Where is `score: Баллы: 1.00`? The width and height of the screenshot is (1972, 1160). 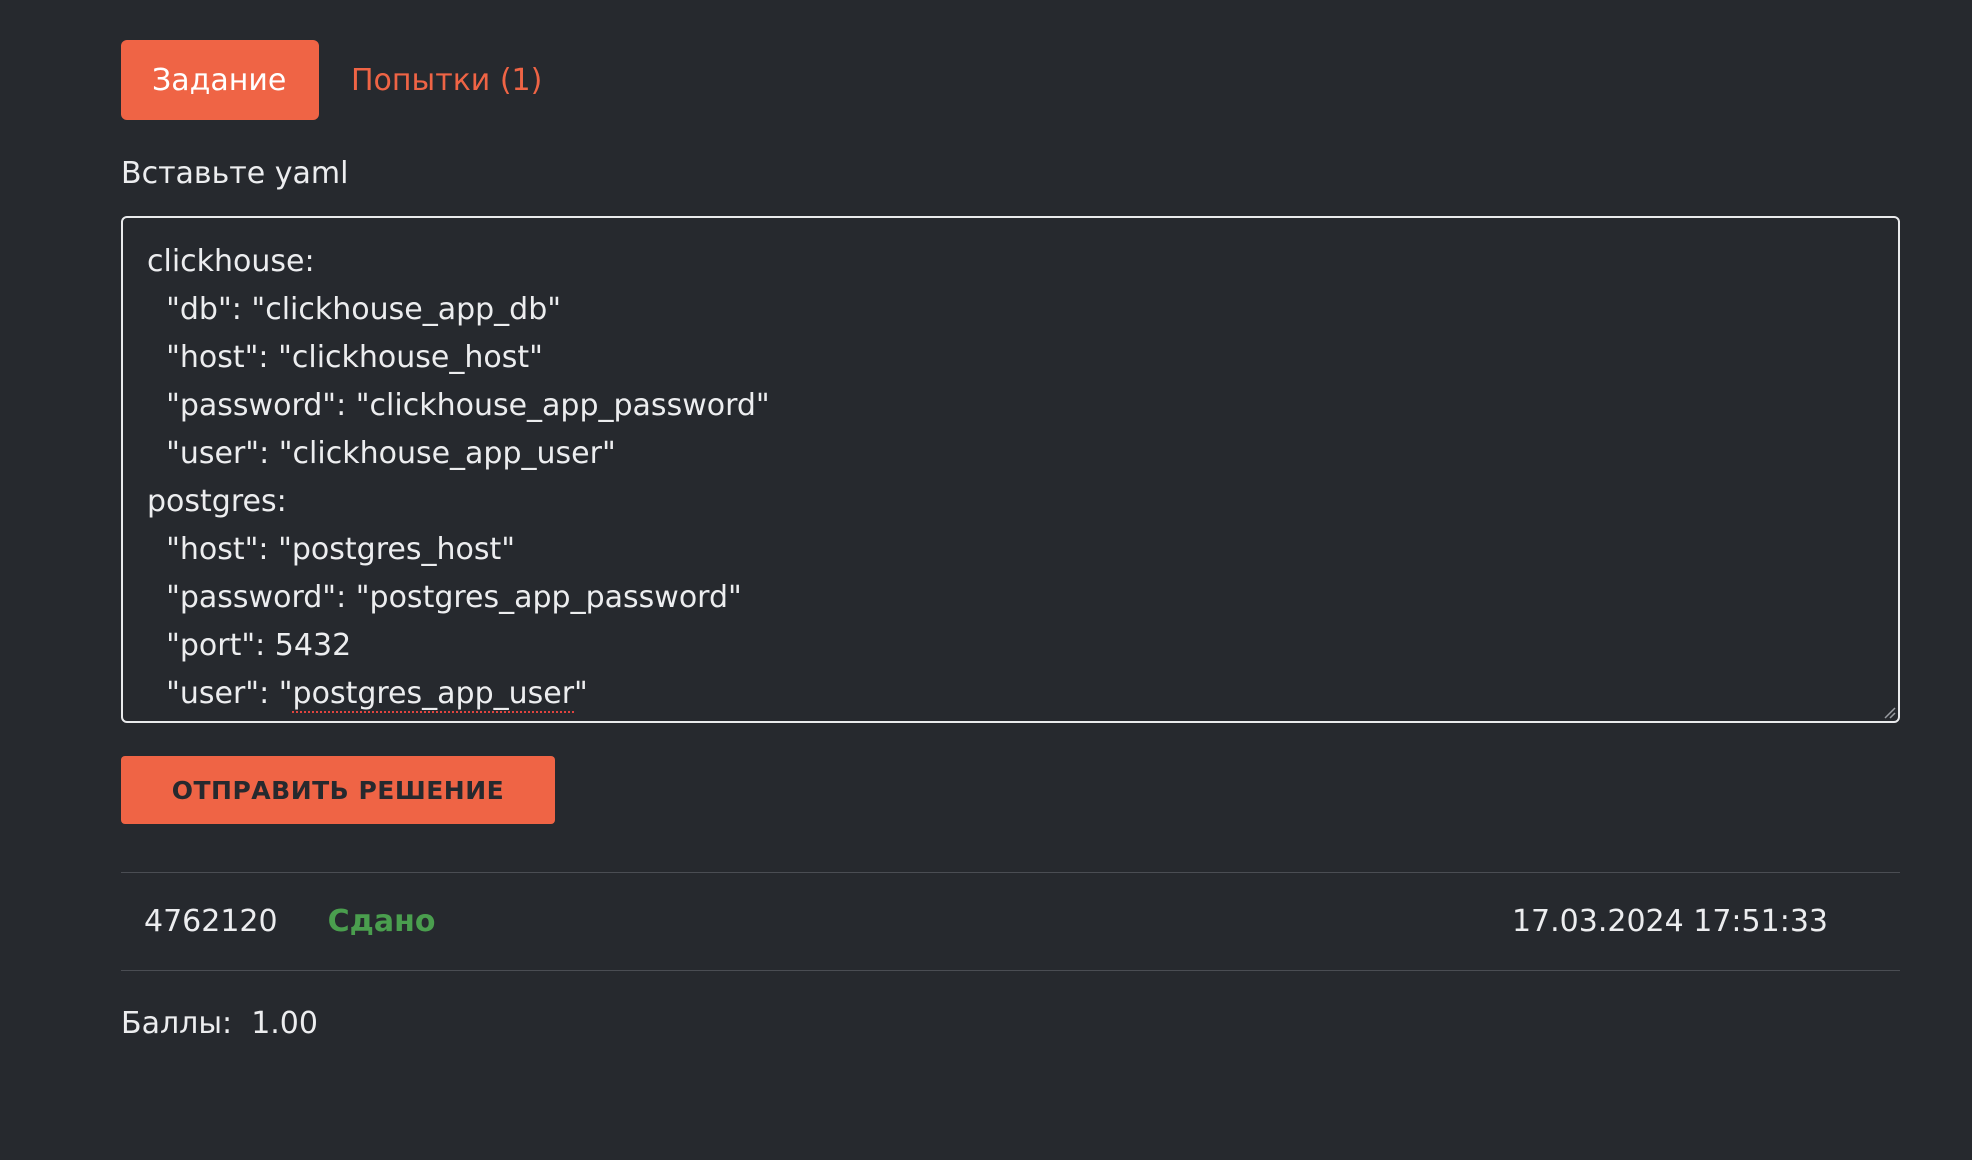
score: Баллы: 1.00 is located at coordinates (219, 1023).